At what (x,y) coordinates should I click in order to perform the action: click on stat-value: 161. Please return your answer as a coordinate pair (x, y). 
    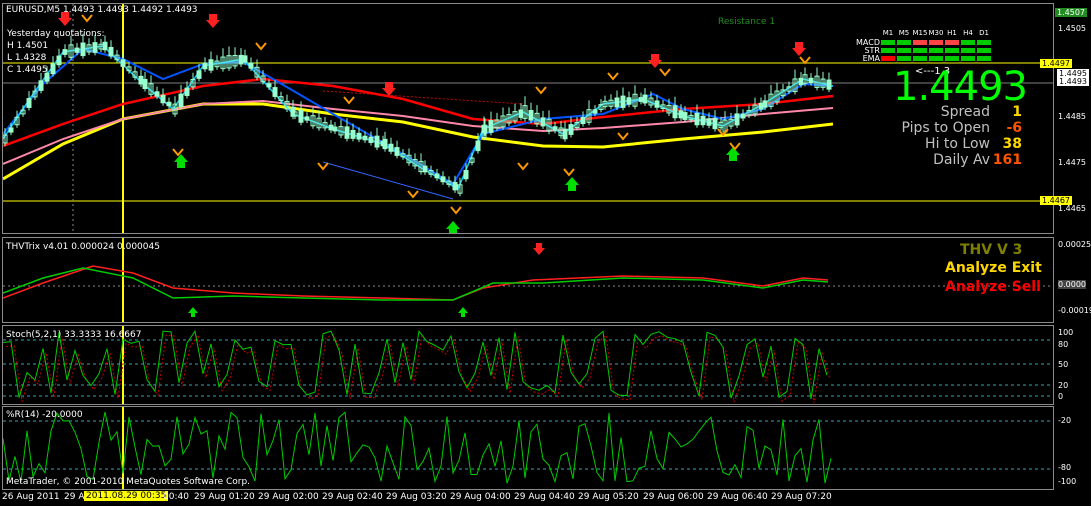
    Looking at the image, I should click on (1007, 160).